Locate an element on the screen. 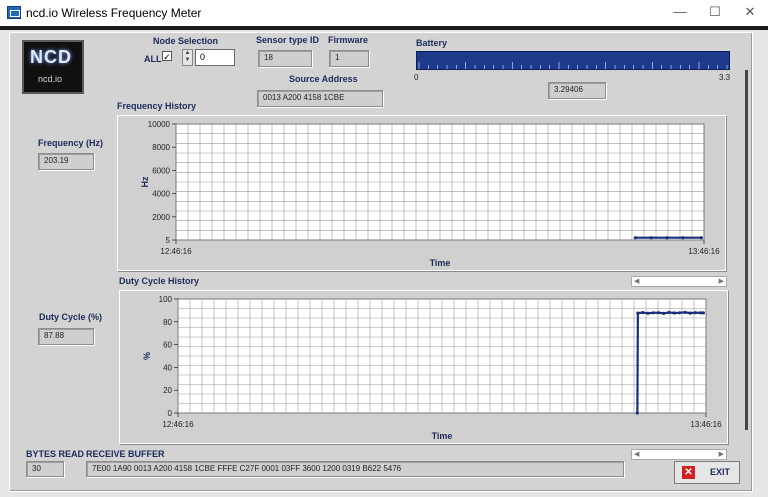 This screenshot has height=497, width=768. y-tick-label: 40 is located at coordinates (167, 367).